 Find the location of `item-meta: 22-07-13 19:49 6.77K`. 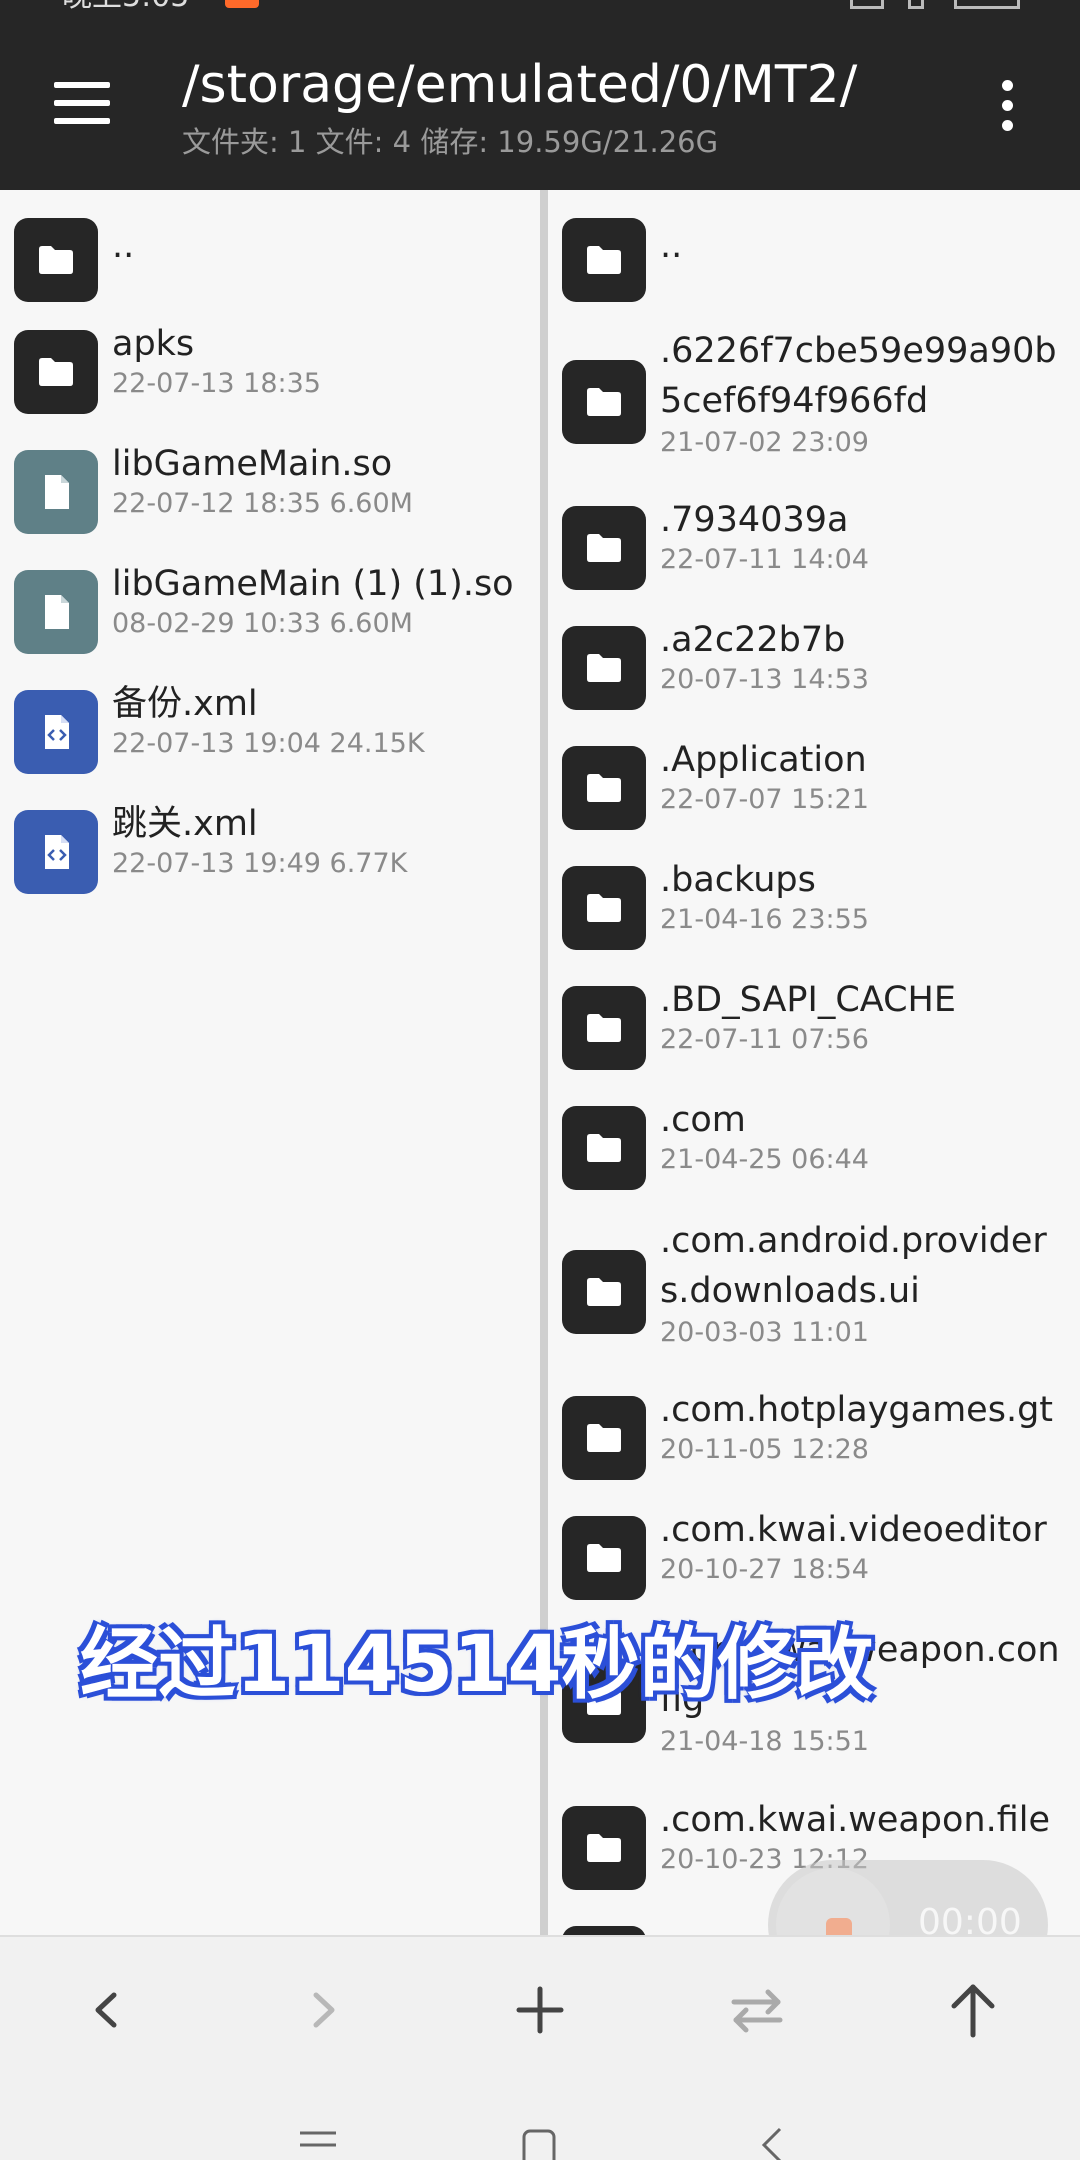

item-meta: 22-07-13 19:49 6.77K is located at coordinates (260, 863).